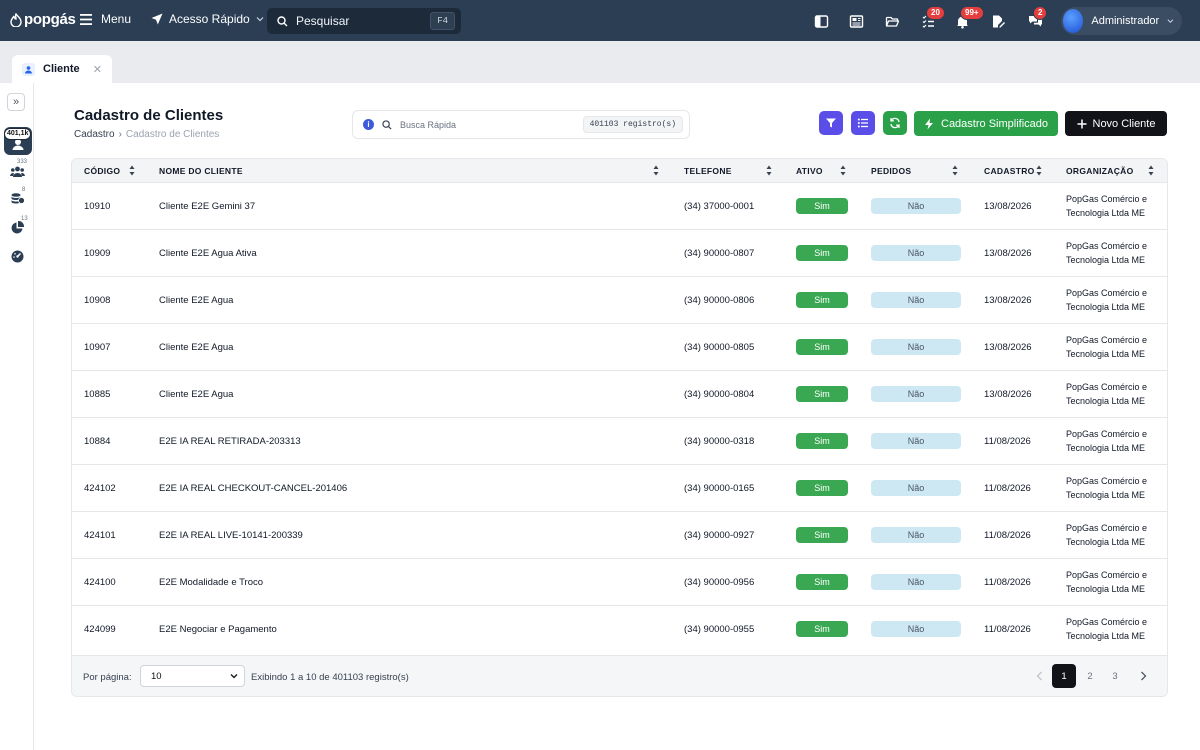 This screenshot has height=750, width=1200. I want to click on news-button, so click(856, 21).